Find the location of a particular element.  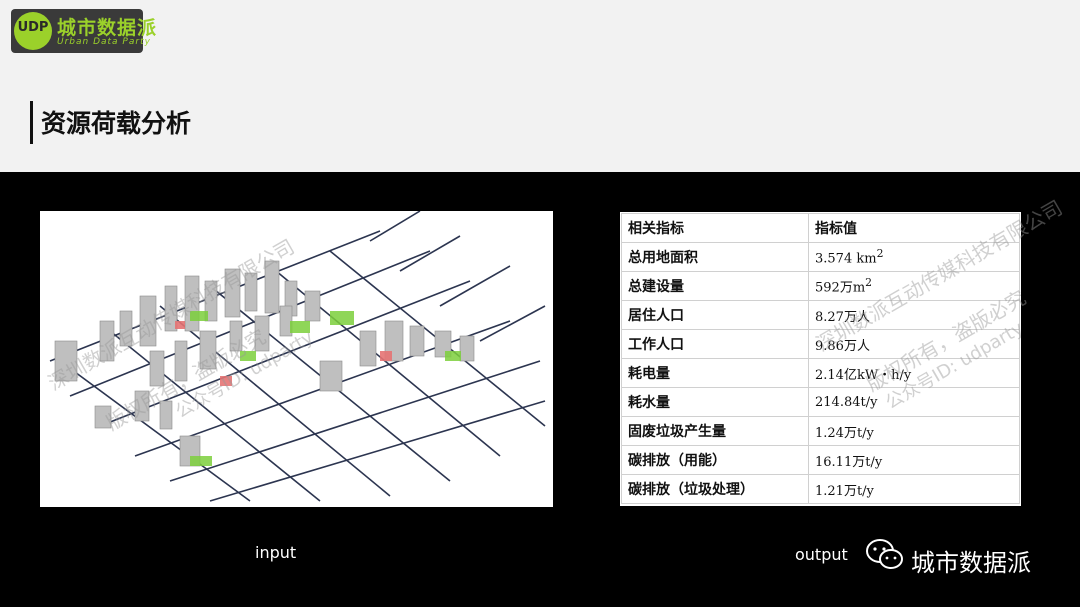

table-header-row: 相关指标 指标值 is located at coordinates (820, 228).